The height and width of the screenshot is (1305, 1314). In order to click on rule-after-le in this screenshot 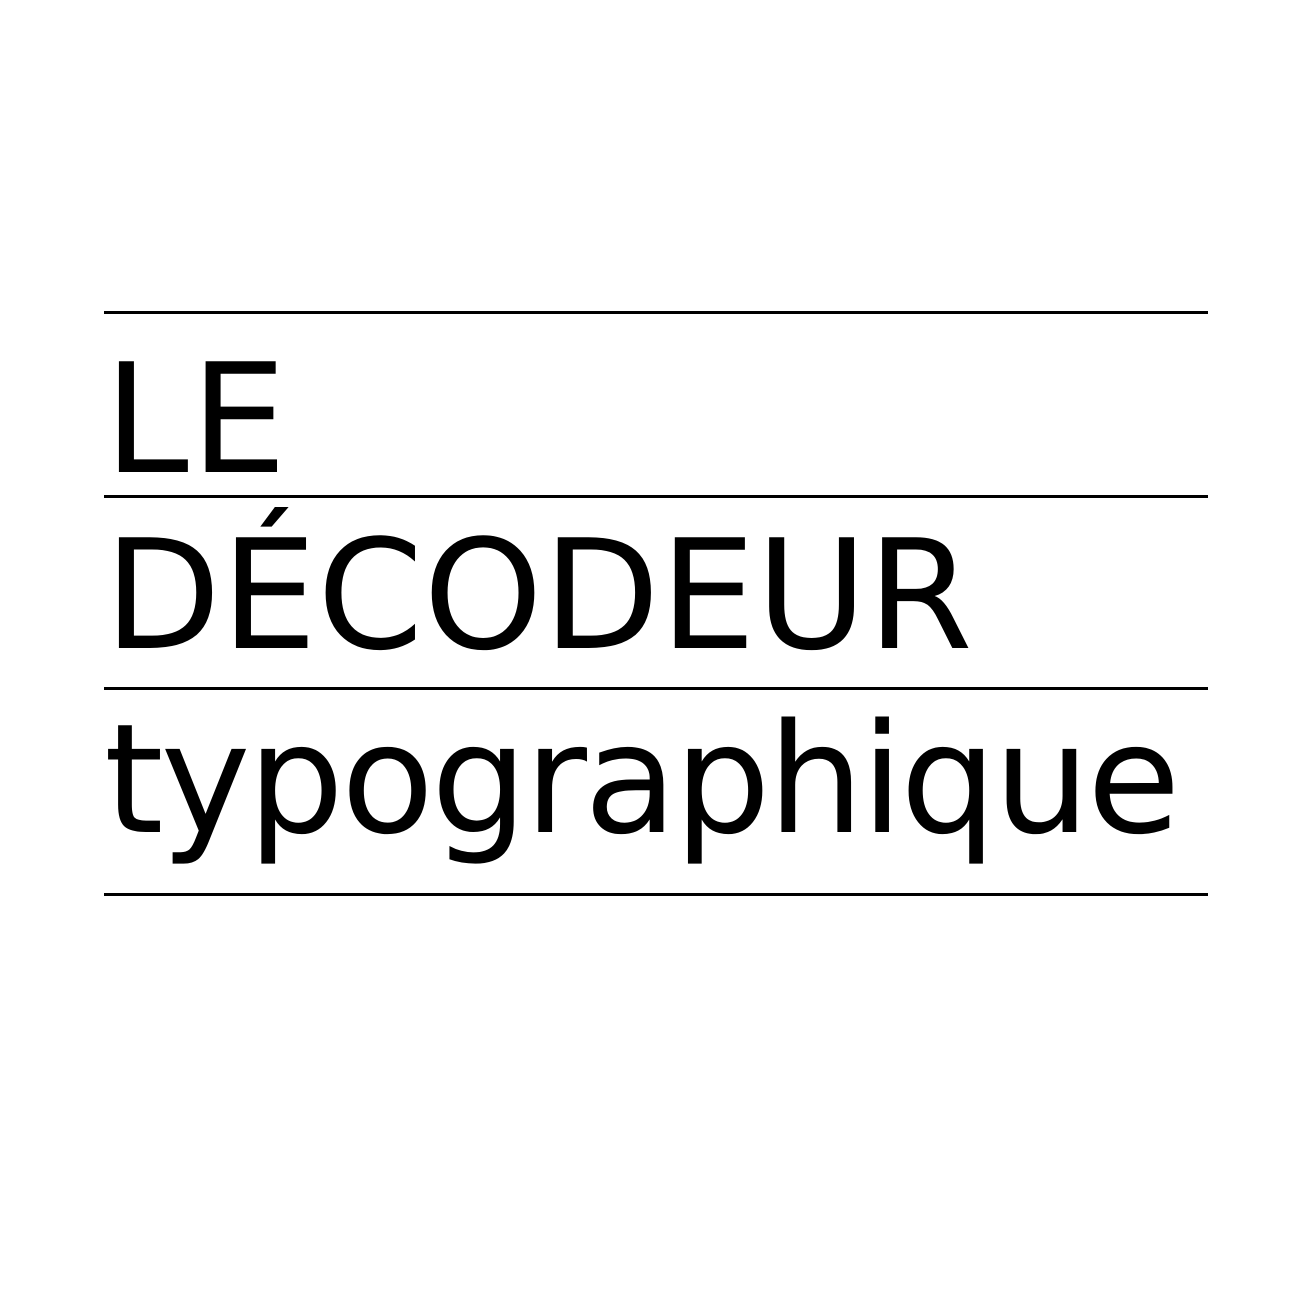, I will do `click(656, 496)`.